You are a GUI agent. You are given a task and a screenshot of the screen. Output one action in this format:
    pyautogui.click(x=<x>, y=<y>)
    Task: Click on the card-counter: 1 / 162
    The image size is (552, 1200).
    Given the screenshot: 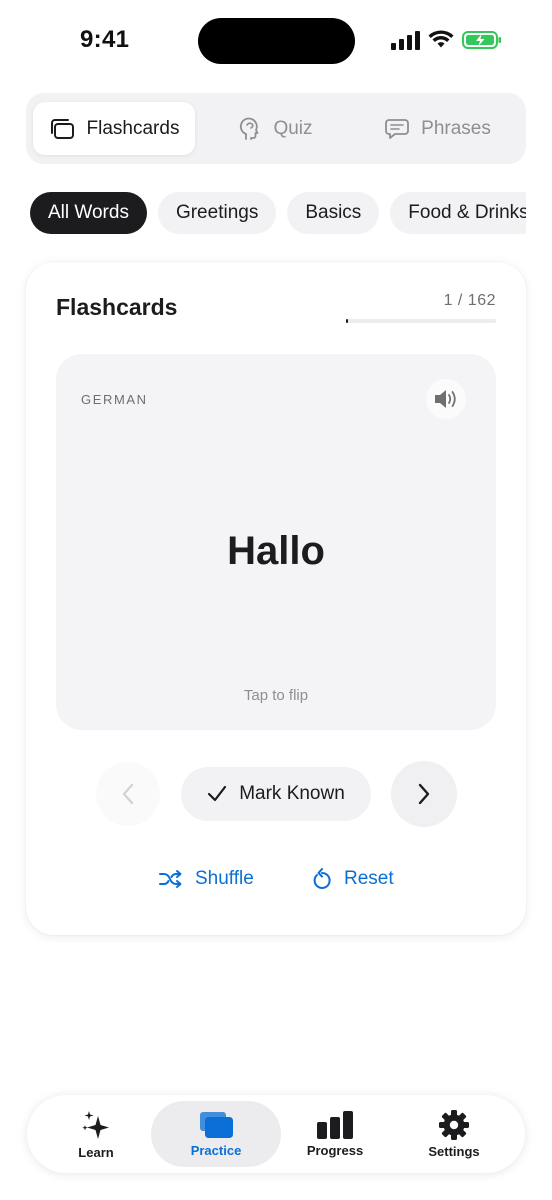 What is the action you would take?
    pyautogui.click(x=469, y=300)
    